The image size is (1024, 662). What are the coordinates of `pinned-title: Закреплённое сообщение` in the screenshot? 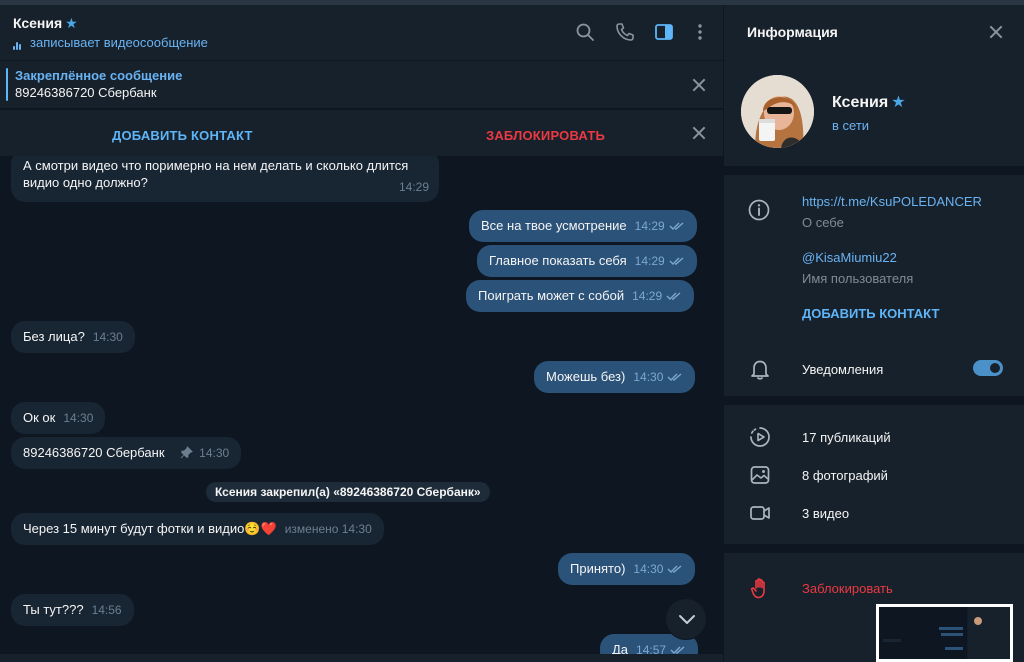 It's located at (99, 75).